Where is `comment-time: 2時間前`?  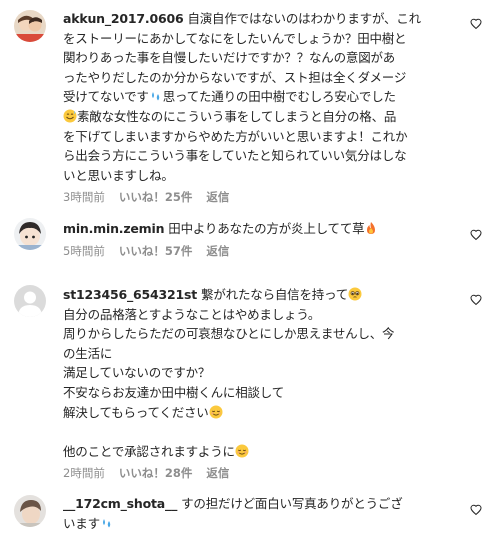 comment-time: 2時間前 is located at coordinates (84, 473).